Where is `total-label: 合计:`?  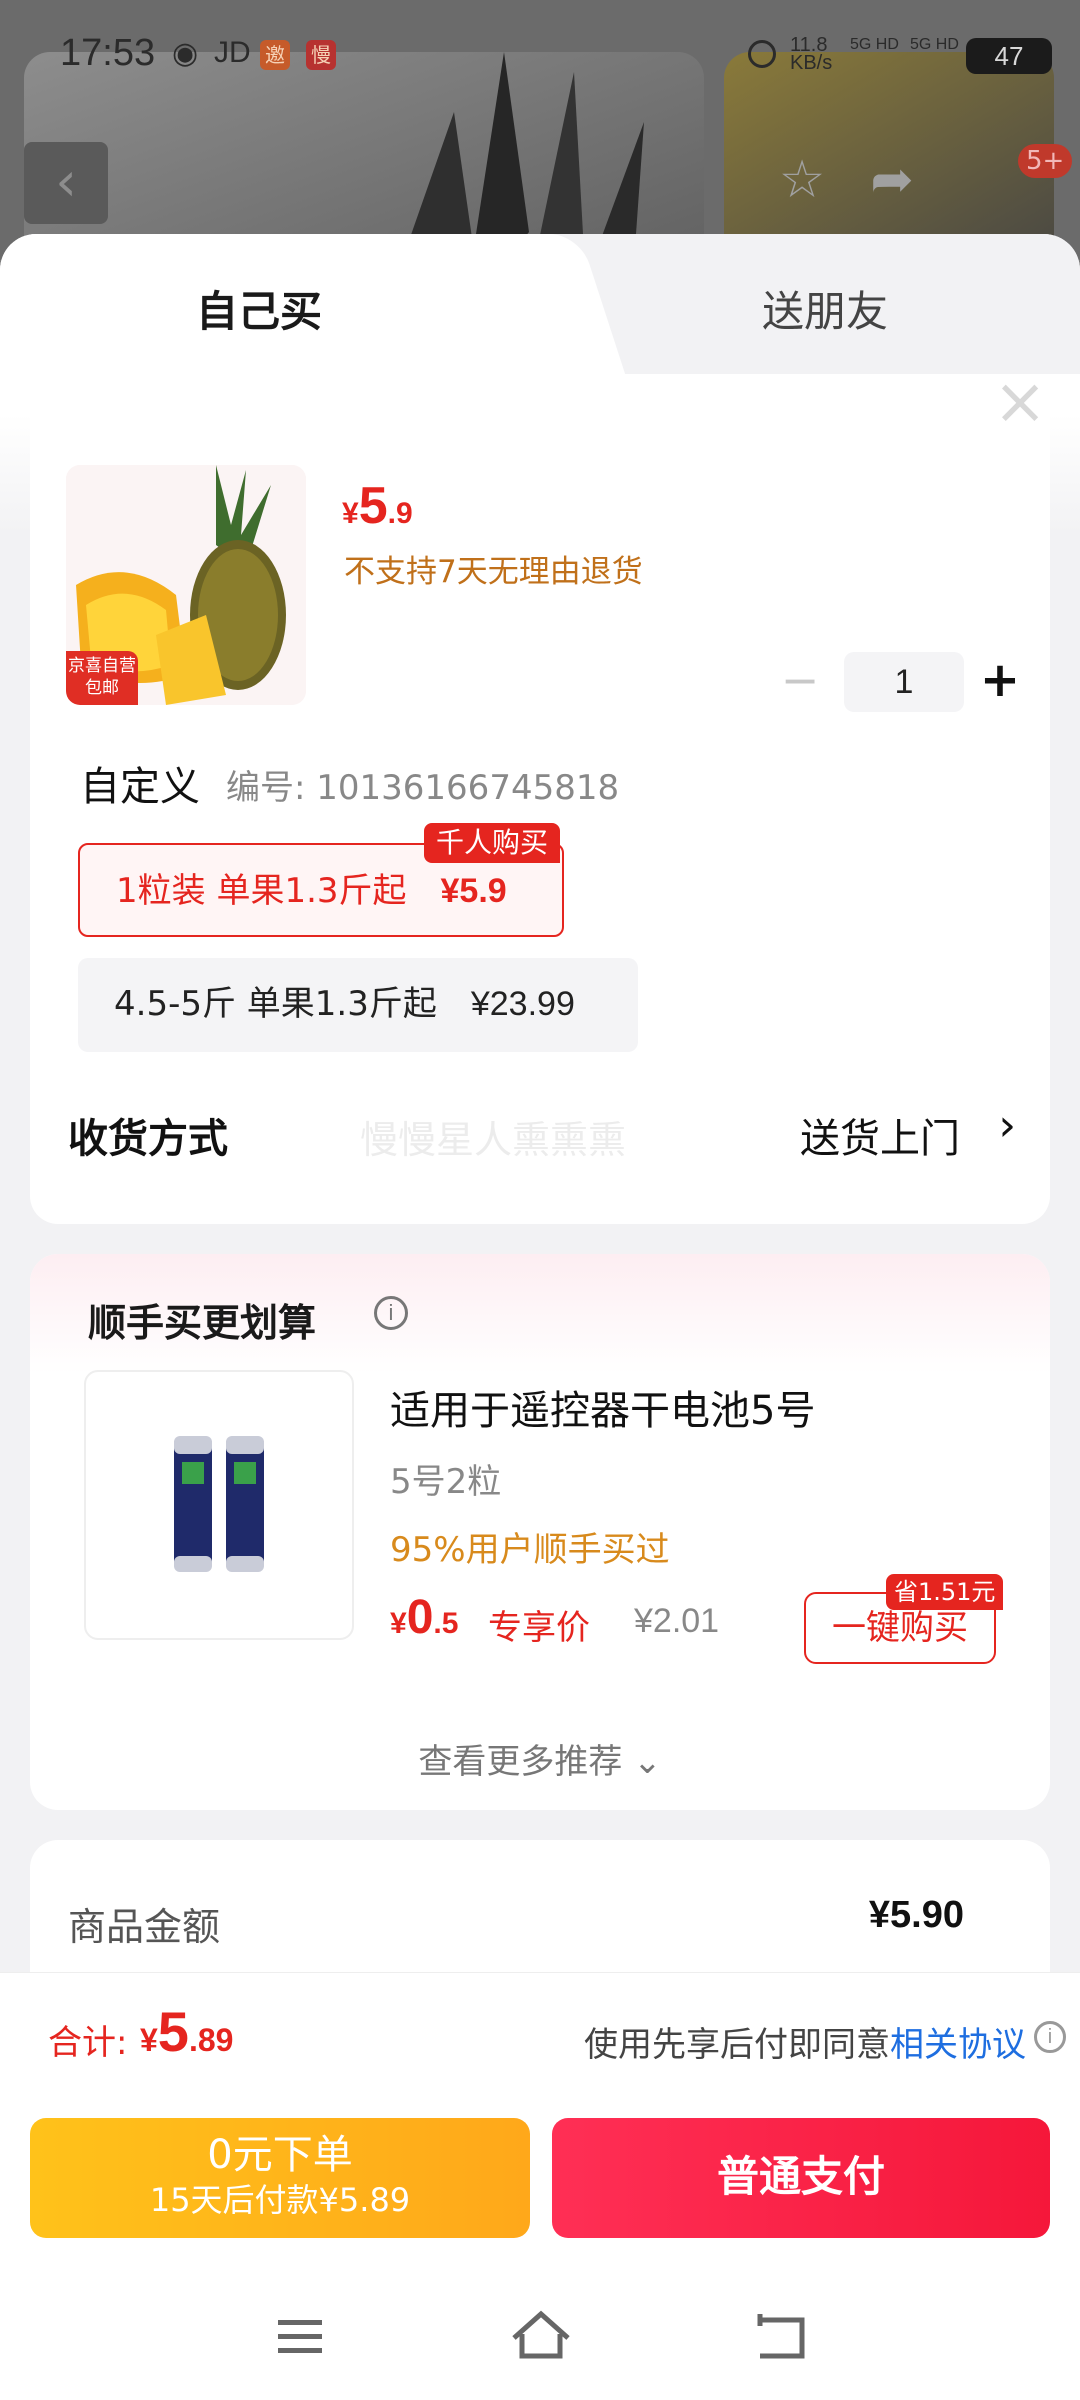
total-label: 合计: is located at coordinates (88, 2043).